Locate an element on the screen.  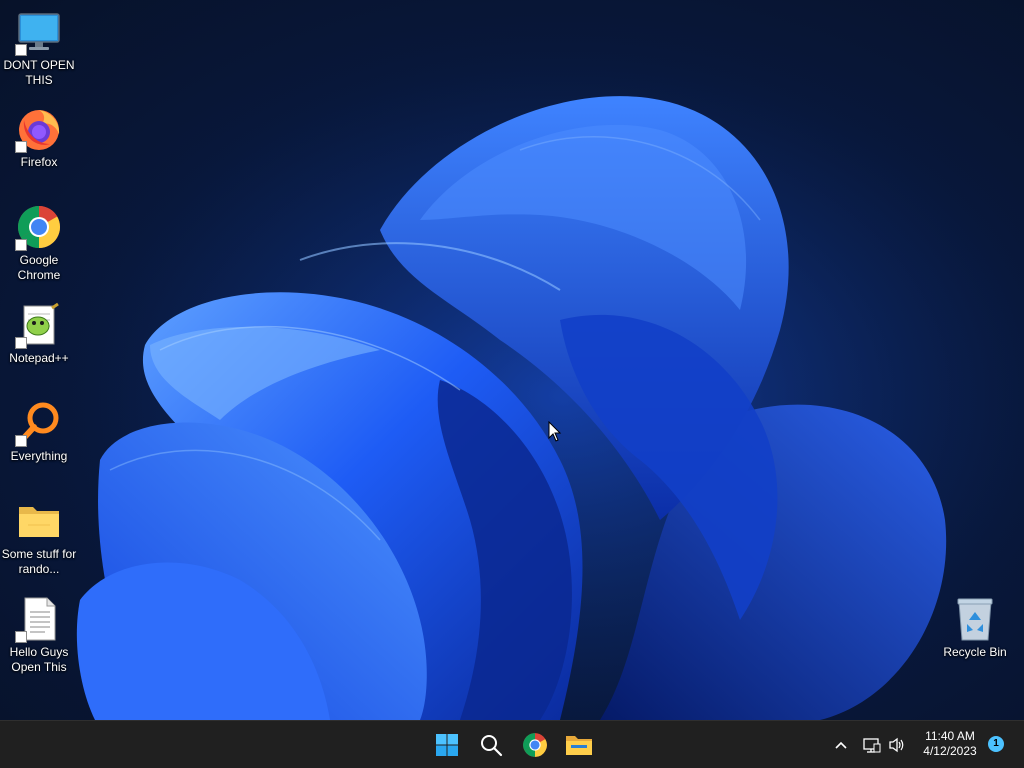
windows-start-icon is located at coordinates (447, 745).